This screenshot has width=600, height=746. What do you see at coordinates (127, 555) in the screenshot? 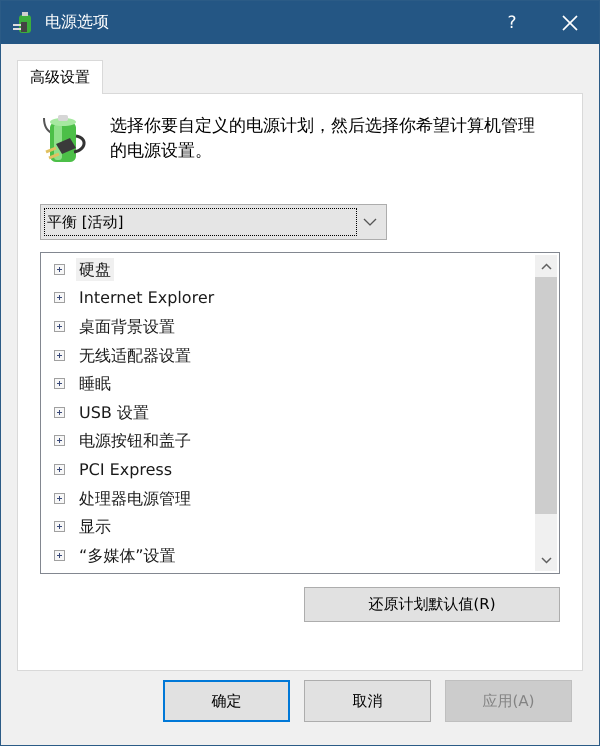
I see `tree-item: “多媒体”设置` at bounding box center [127, 555].